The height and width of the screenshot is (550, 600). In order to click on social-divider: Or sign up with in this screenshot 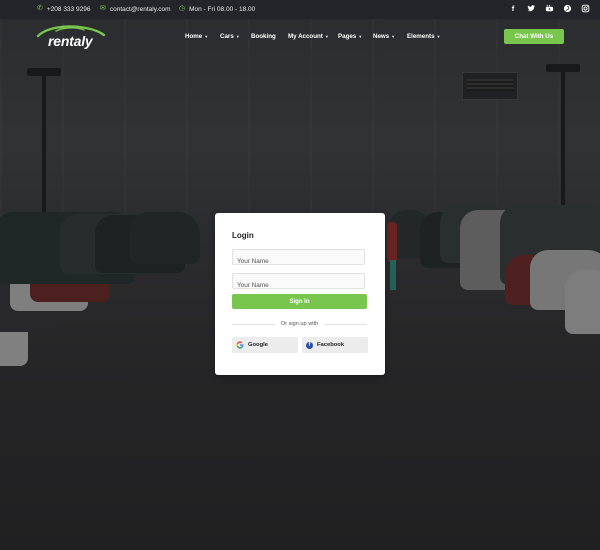, I will do `click(299, 324)`.